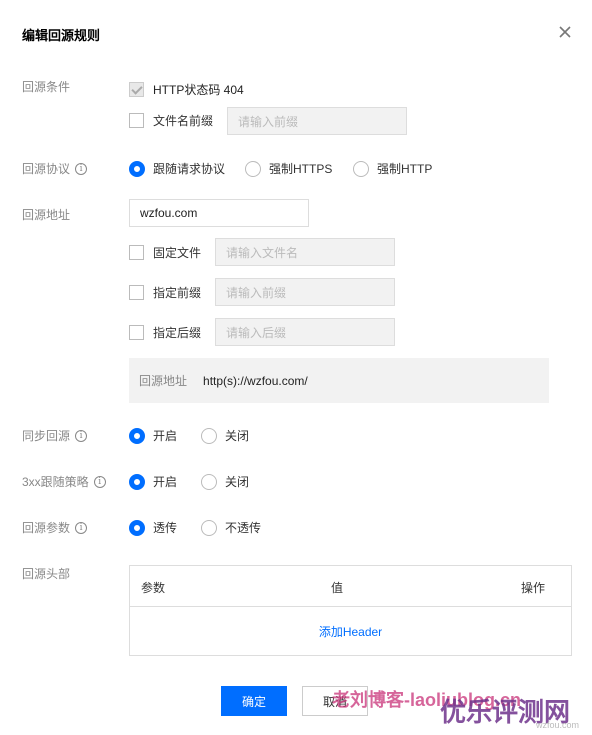 Image resolution: width=592 pixels, height=735 pixels. Describe the element at coordinates (305, 292) in the screenshot. I see `address-prefix-input: 请输入前缀` at that location.